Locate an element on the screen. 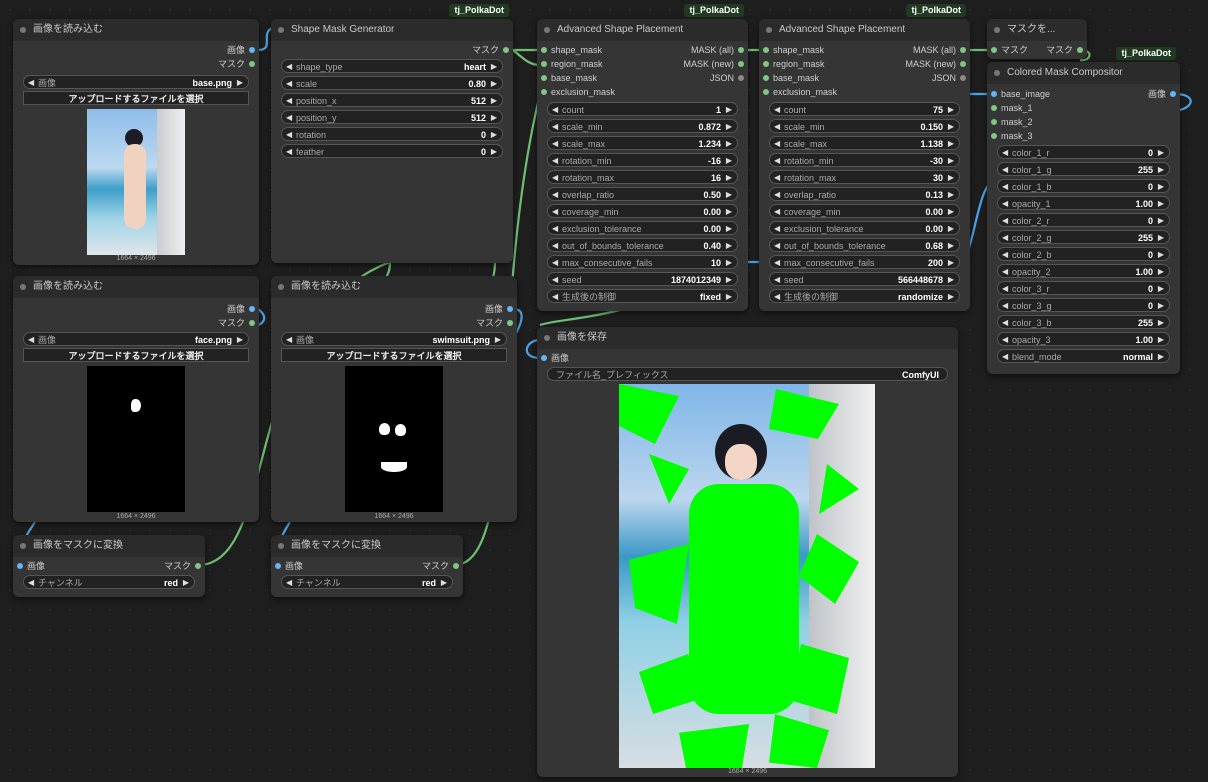 This screenshot has height=782, width=1208. widget-rotation-max: ◀ rotation_max 30 ▶ is located at coordinates (864, 177).